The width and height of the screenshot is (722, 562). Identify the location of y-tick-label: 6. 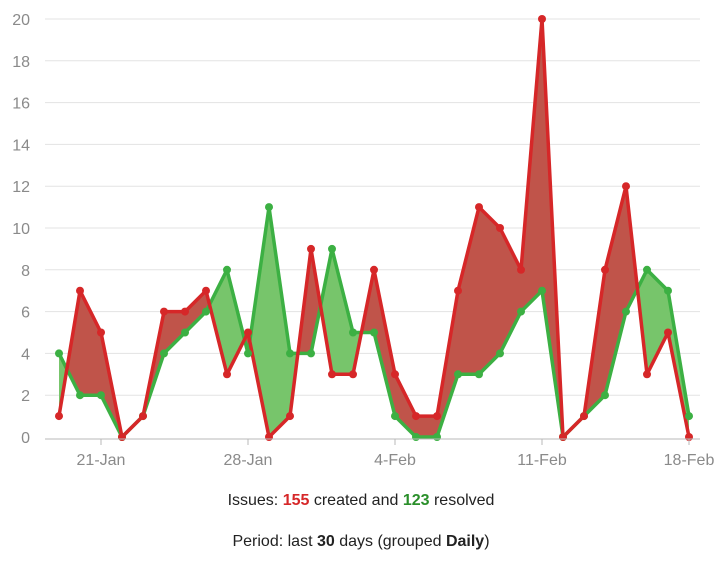
(25, 313).